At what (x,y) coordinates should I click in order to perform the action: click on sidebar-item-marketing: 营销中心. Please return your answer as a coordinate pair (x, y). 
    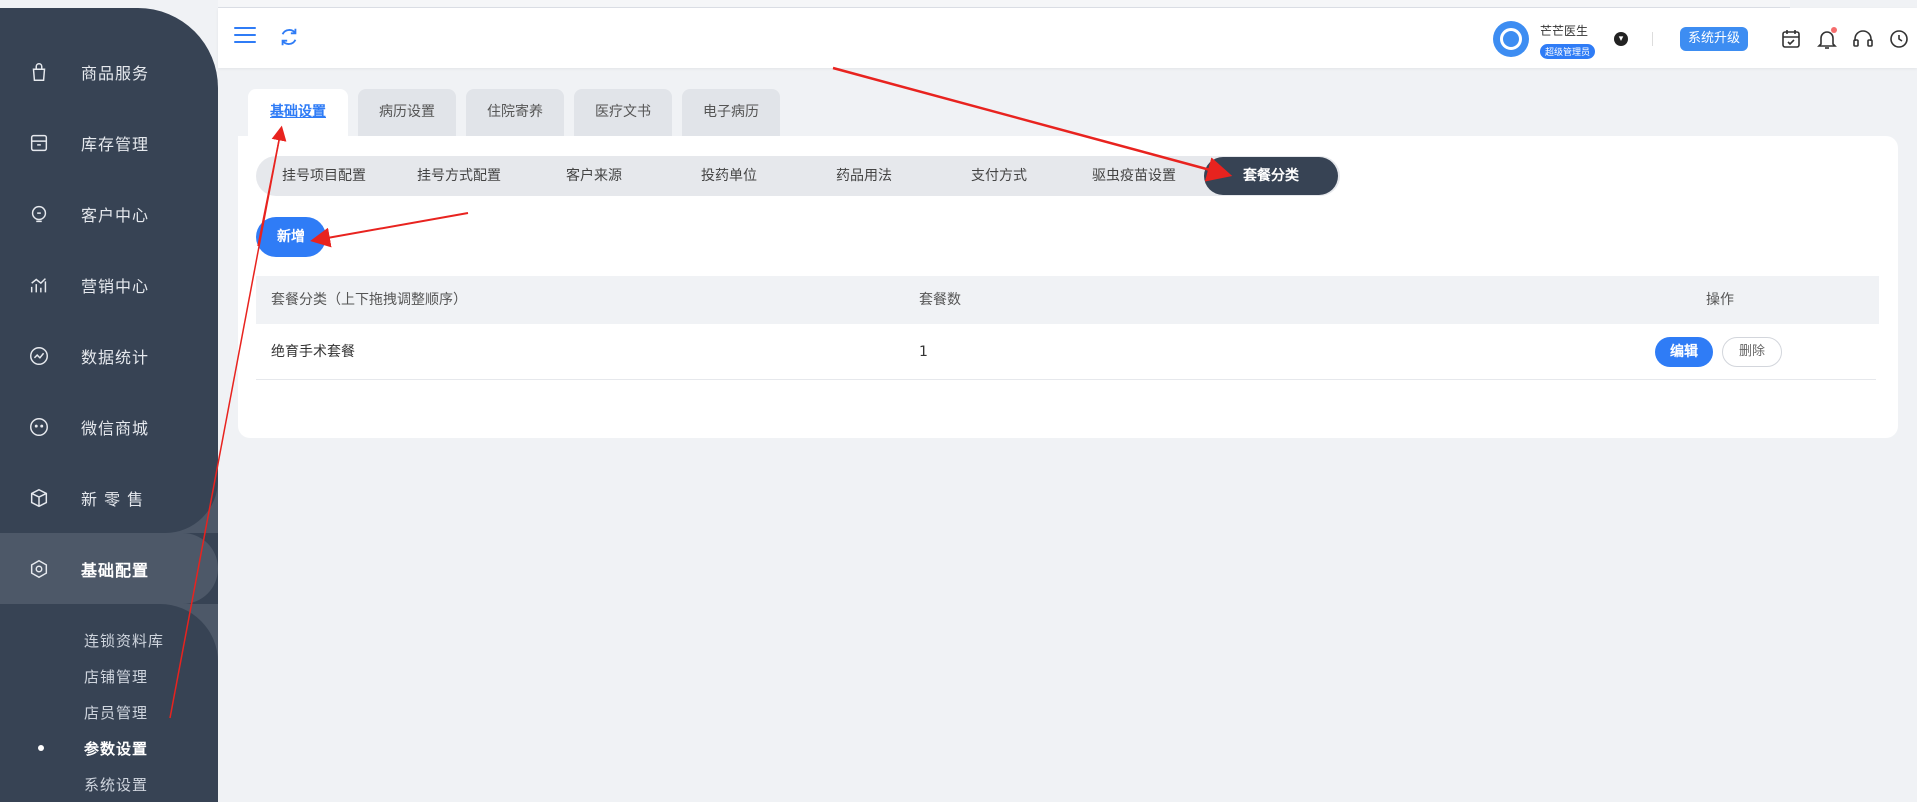
    Looking at the image, I should click on (109, 284).